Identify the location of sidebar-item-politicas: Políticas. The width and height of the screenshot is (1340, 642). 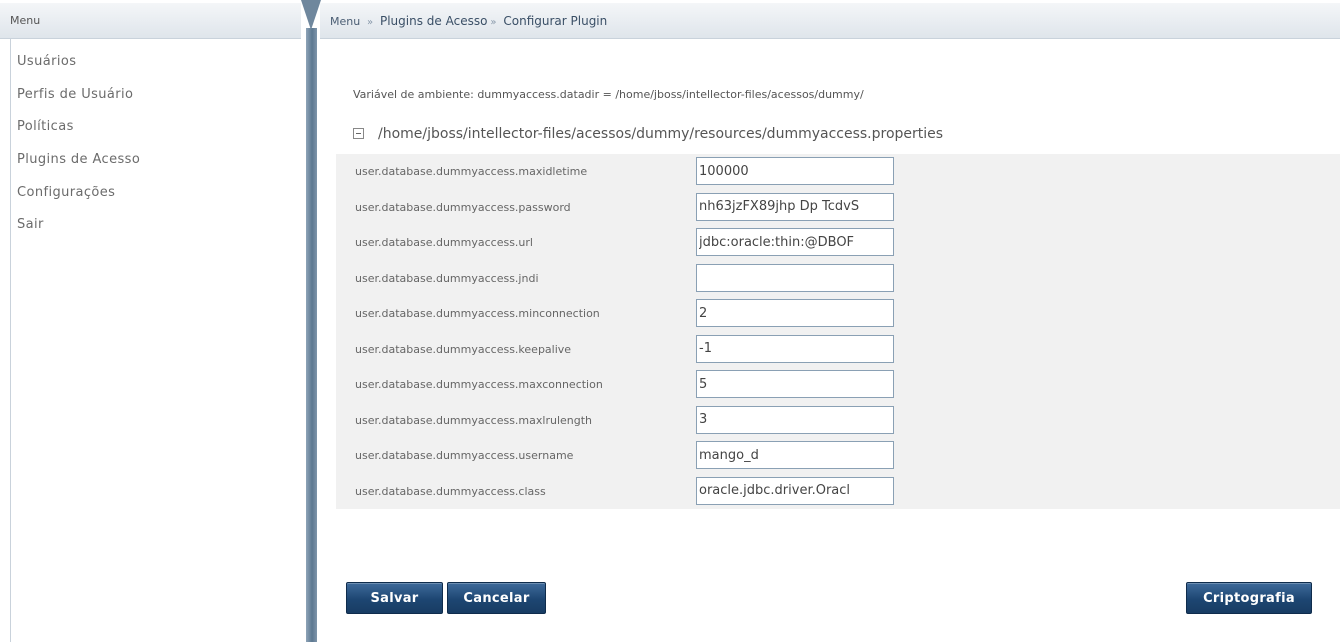
(45, 126).